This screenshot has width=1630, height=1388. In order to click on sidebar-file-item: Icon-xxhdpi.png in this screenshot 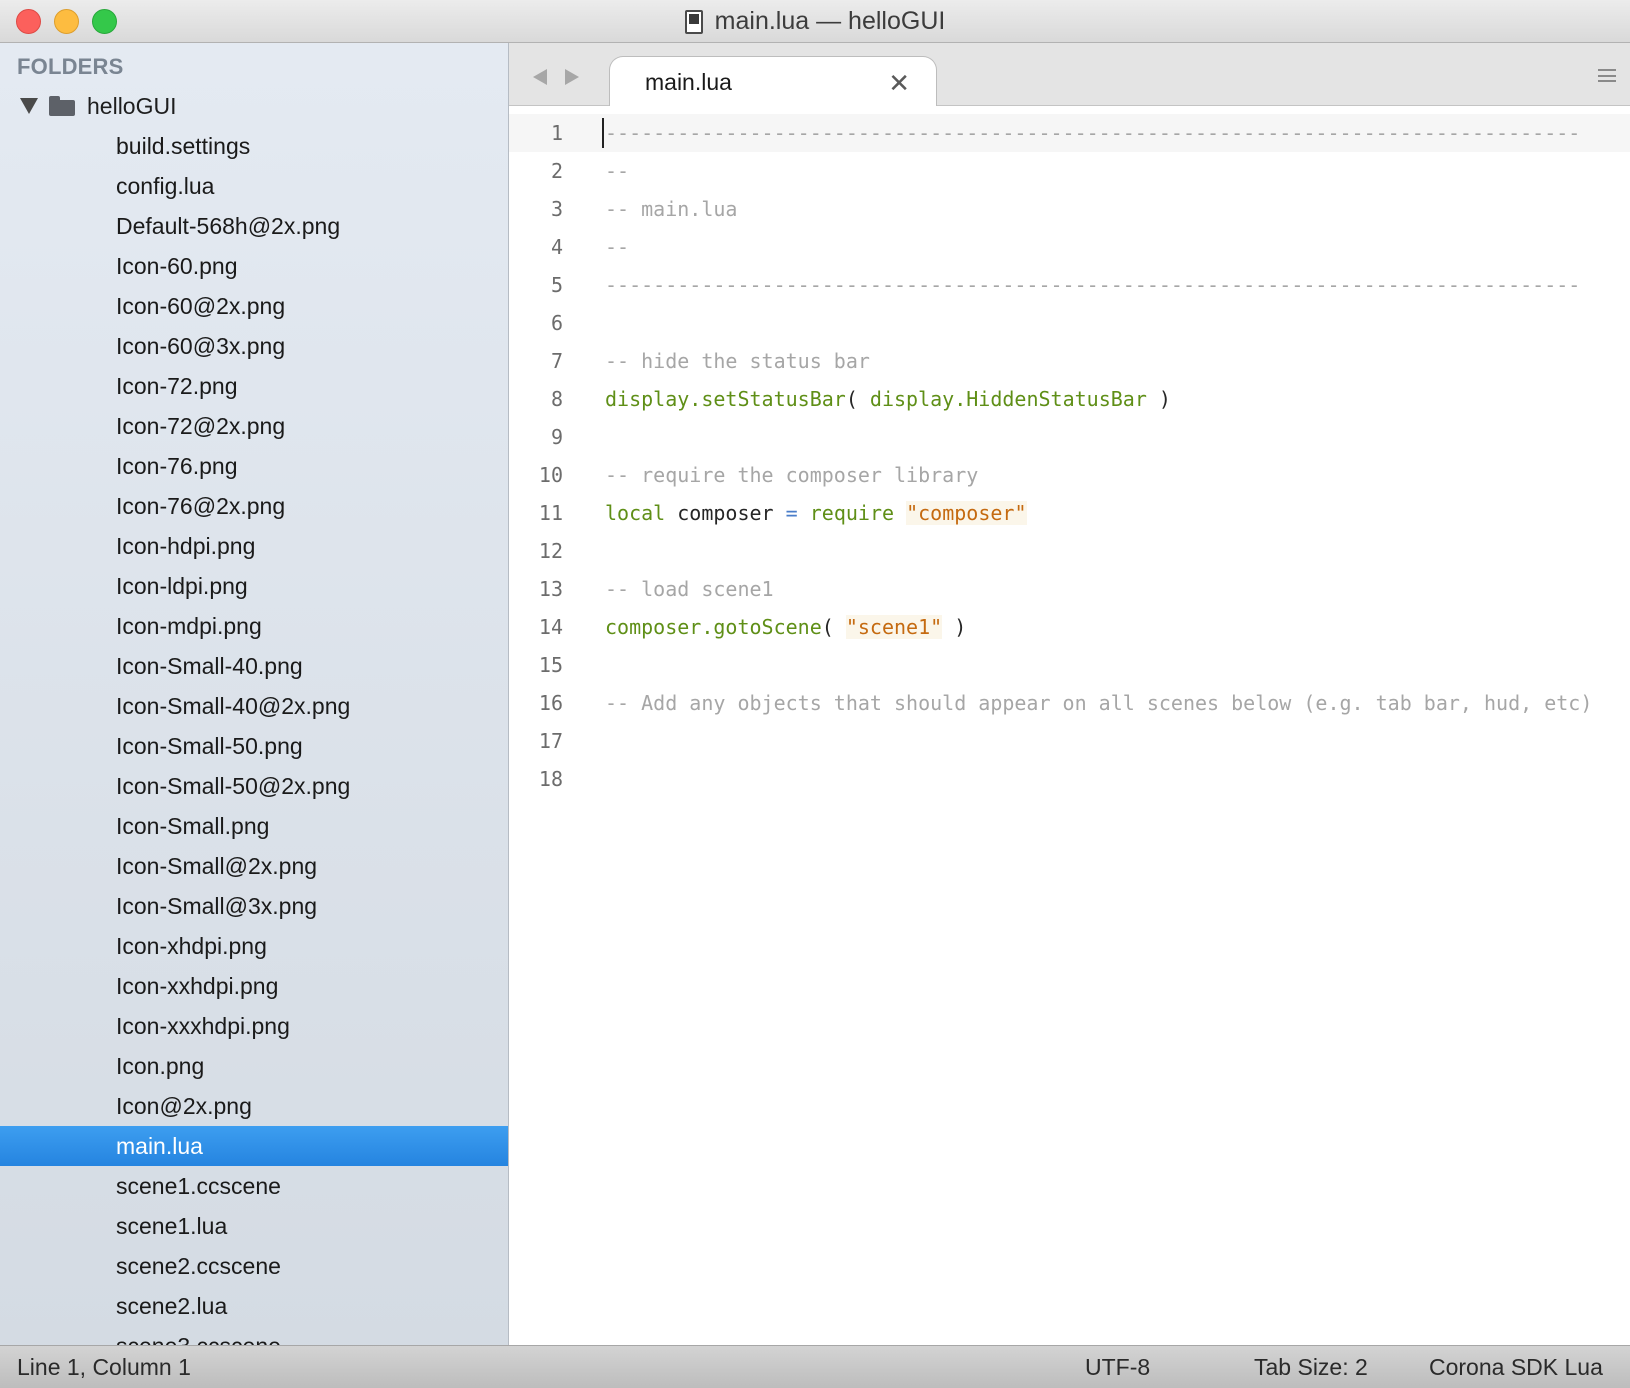, I will do `click(254, 986)`.